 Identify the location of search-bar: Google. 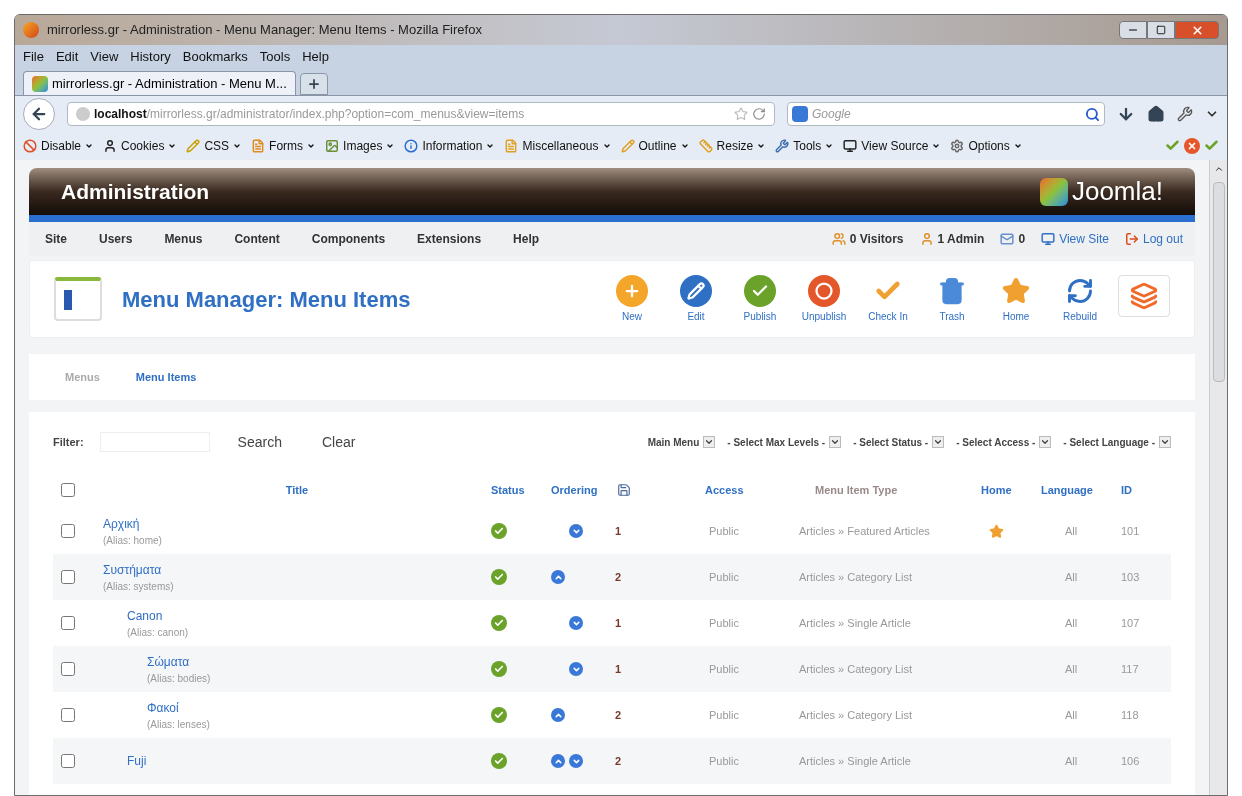
(946, 114).